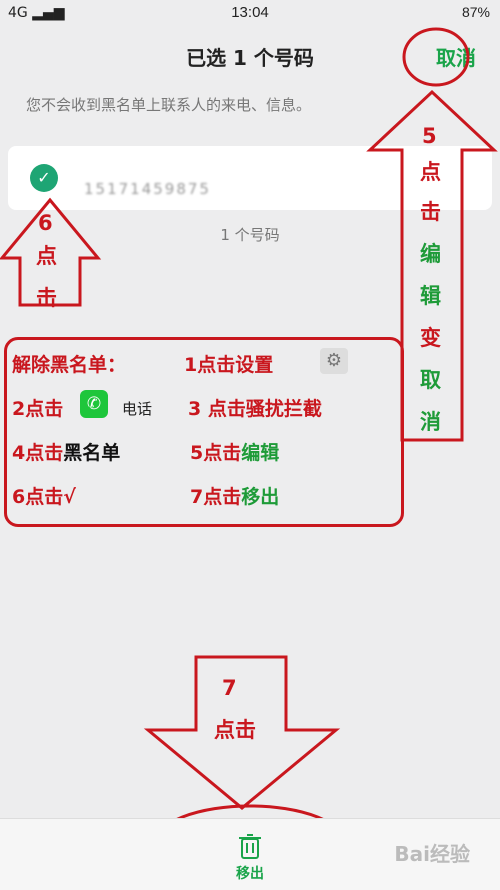 The width and height of the screenshot is (500, 890). I want to click on guide-step3: 3 点击骚扰拦截, so click(255, 409).